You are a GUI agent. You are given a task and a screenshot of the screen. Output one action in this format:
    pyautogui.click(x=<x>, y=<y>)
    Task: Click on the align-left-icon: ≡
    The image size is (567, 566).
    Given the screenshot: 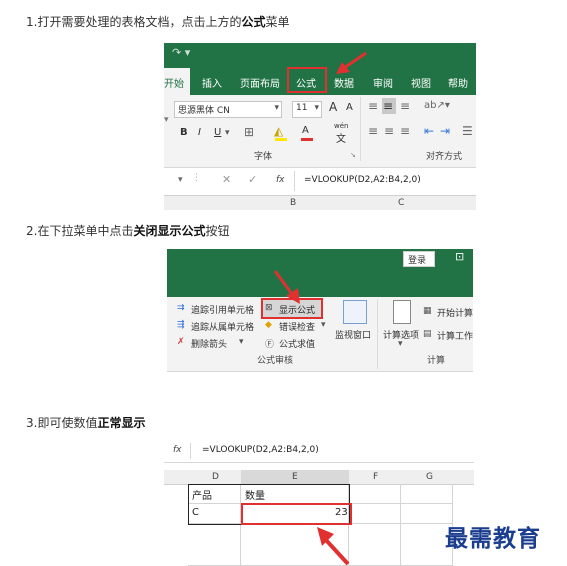 What is the action you would take?
    pyautogui.click(x=373, y=131)
    